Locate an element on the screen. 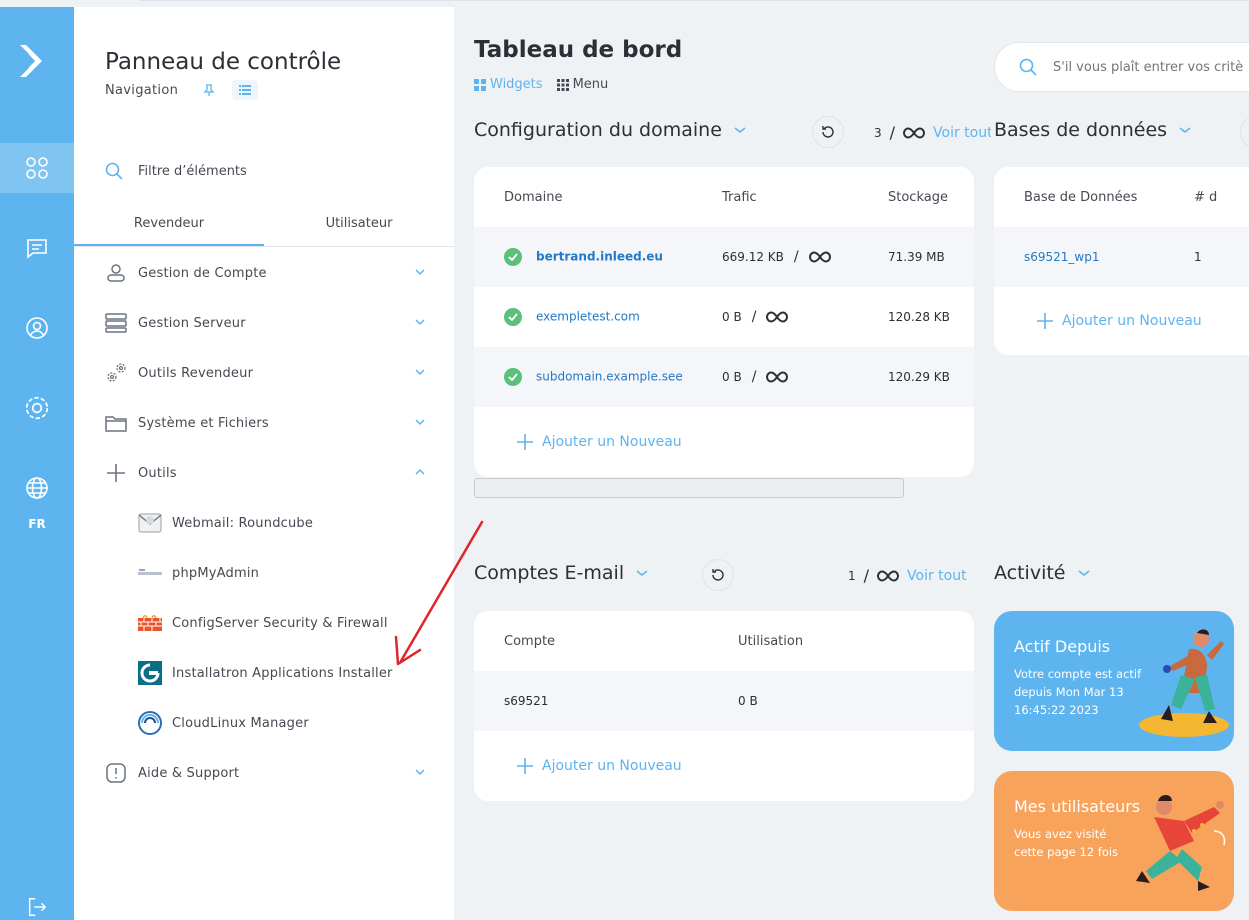  sidebar-tabs: Revendeur Utilisateur is located at coordinates (264, 225).